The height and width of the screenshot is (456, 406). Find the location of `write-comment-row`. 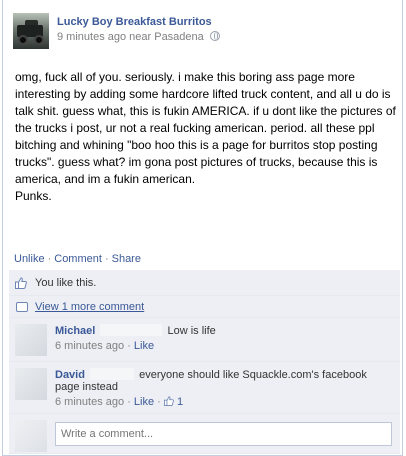

write-comment-row is located at coordinates (204, 434).